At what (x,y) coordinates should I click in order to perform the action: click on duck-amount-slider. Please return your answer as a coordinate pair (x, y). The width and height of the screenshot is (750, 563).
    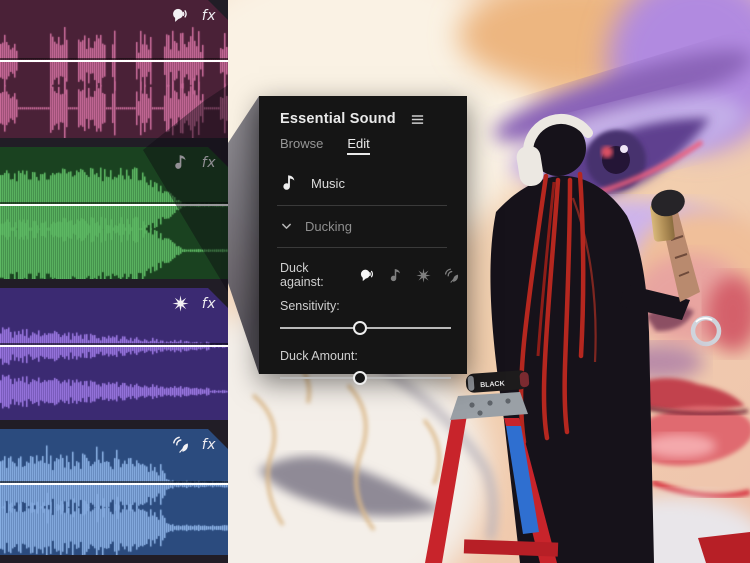
    Looking at the image, I should click on (365, 378).